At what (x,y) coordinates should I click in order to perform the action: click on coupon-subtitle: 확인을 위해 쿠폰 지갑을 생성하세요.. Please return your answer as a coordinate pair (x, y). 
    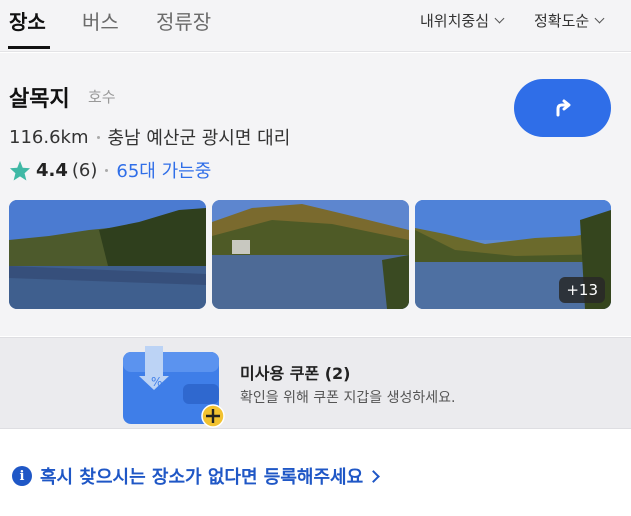
    Looking at the image, I should click on (348, 398).